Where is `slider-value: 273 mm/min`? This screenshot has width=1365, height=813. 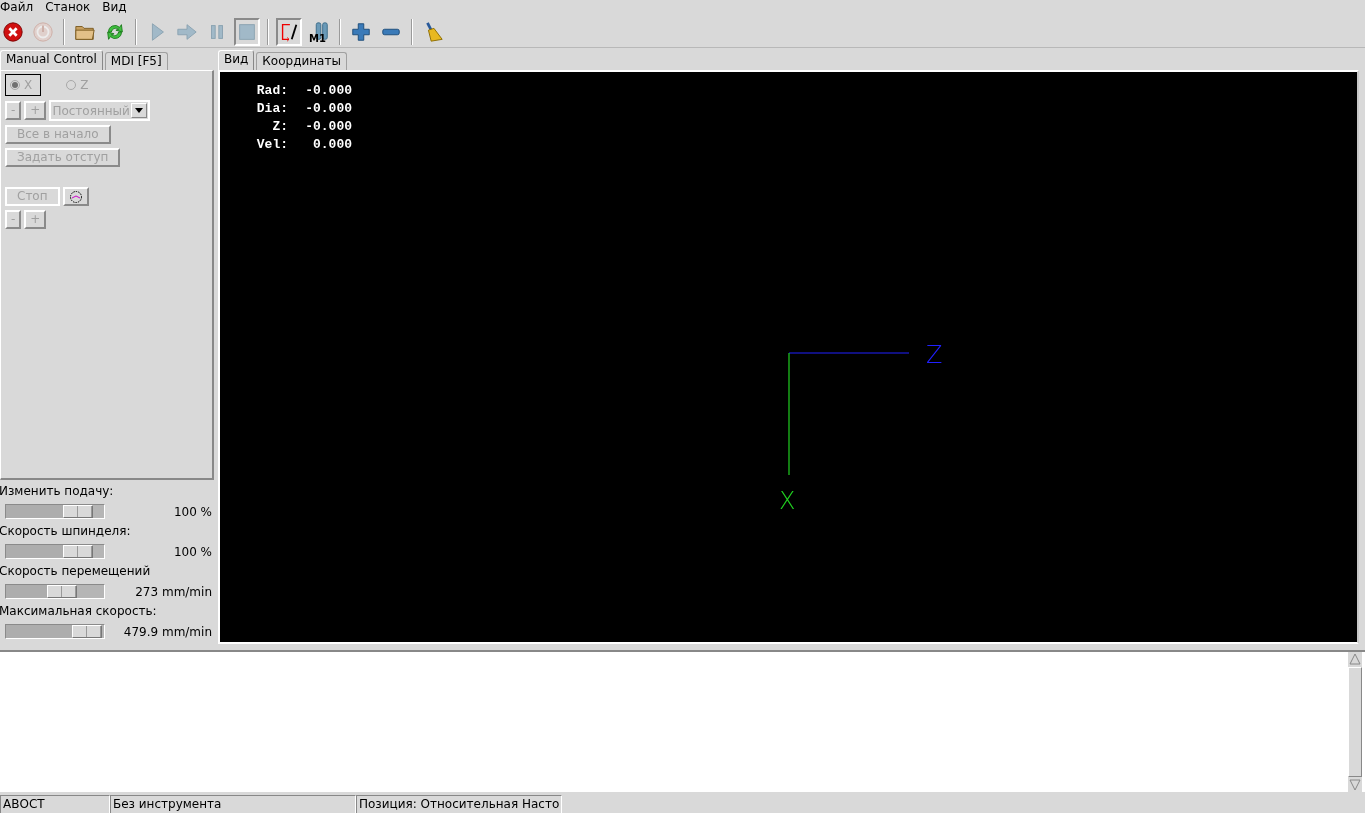 slider-value: 273 mm/min is located at coordinates (174, 592).